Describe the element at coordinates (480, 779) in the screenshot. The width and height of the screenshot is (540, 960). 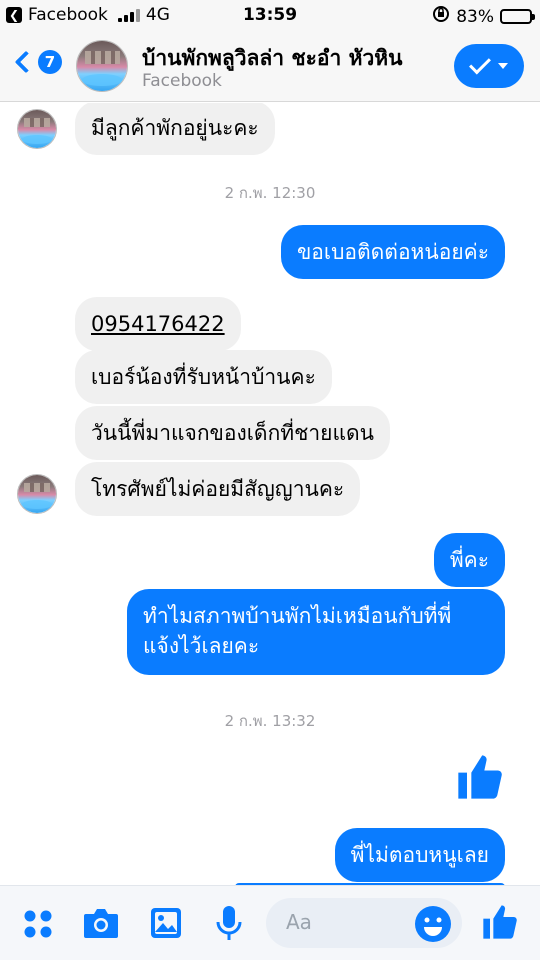
I see `sent-like-icon` at that location.